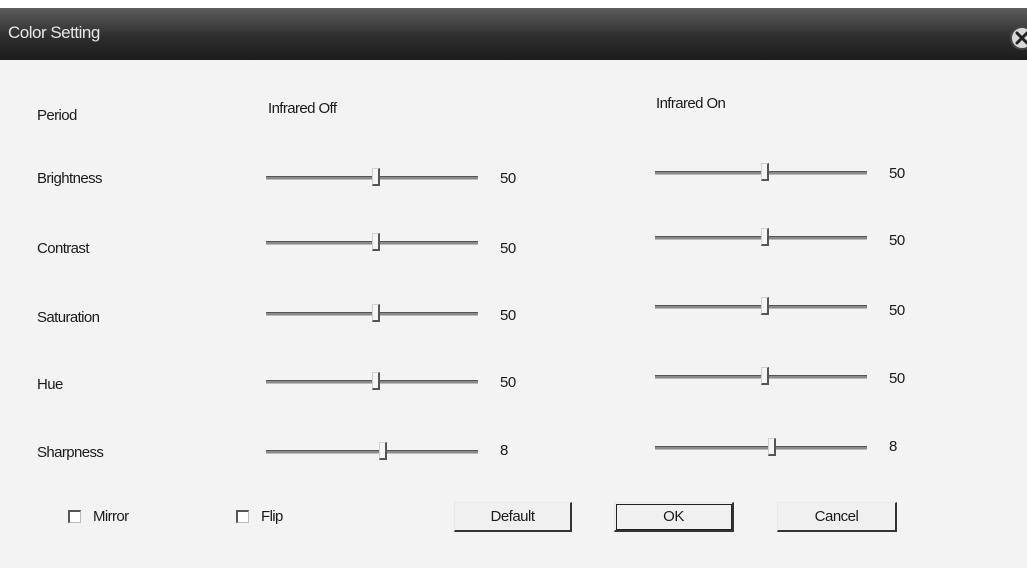  I want to click on contrast-infrared-on-slider, so click(761, 238).